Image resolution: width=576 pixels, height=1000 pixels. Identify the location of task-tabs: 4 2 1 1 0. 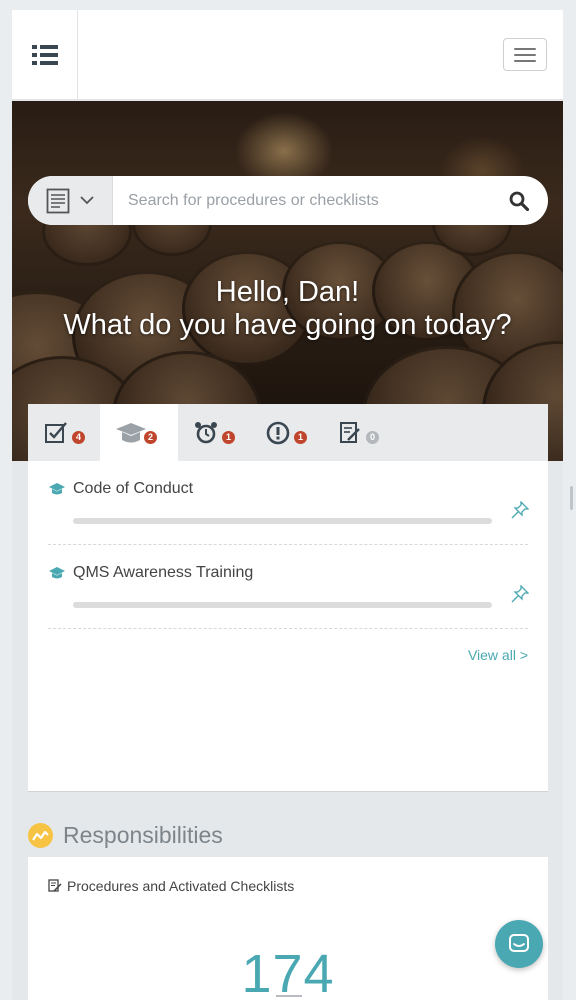
(288, 432).